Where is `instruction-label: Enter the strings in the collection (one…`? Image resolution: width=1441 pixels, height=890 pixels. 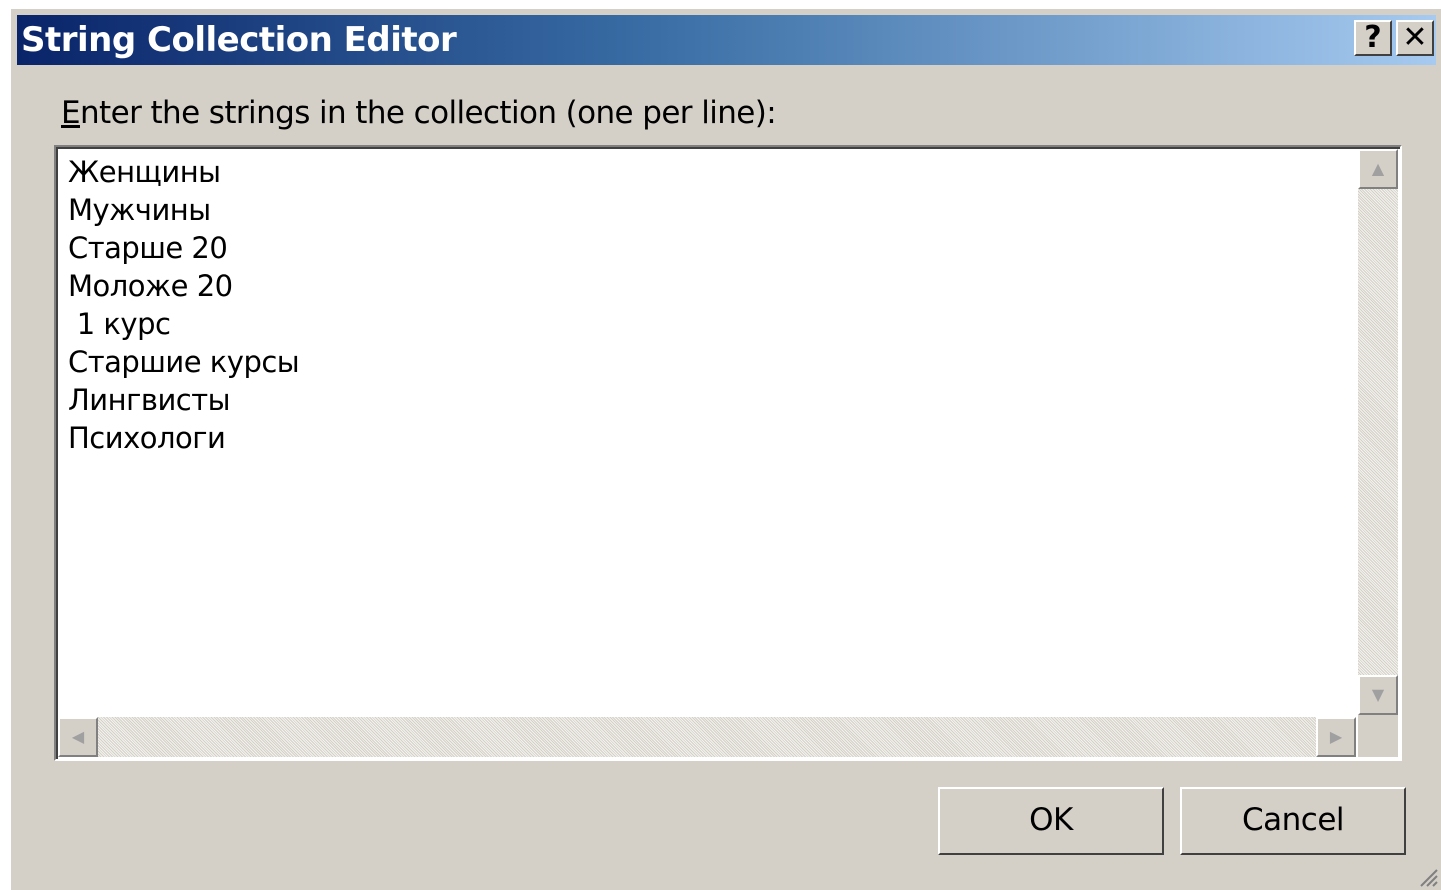
instruction-label: Enter the strings in the collection (one… is located at coordinates (419, 113).